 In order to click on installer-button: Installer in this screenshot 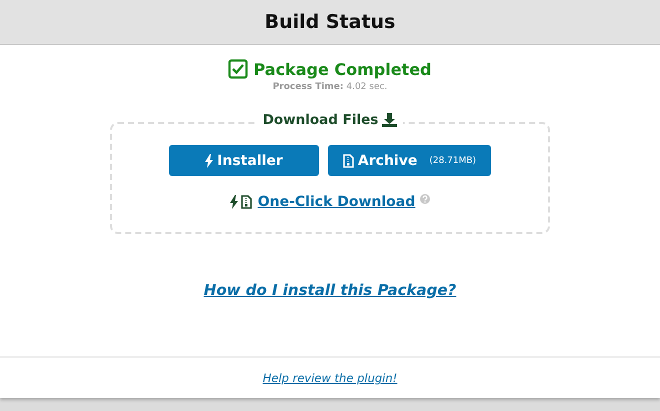, I will do `click(244, 160)`.